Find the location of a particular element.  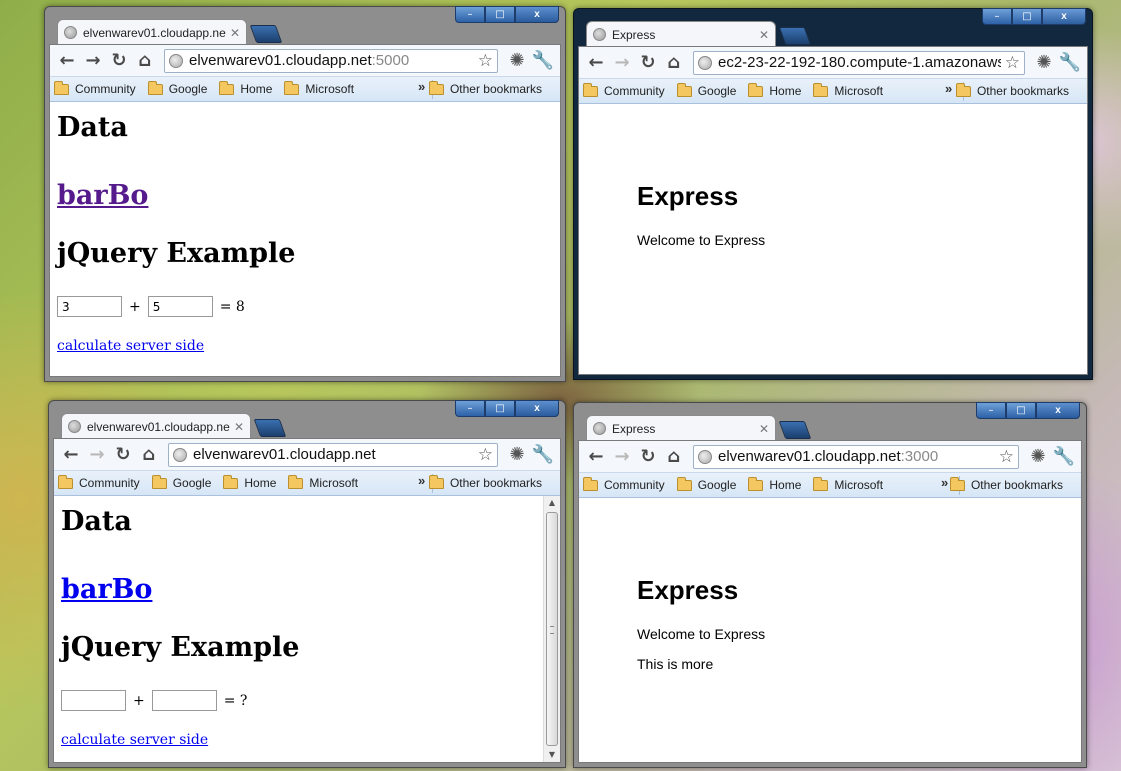

url-text: elvenwarev01.cloudapp.net:3000 is located at coordinates (856, 456).